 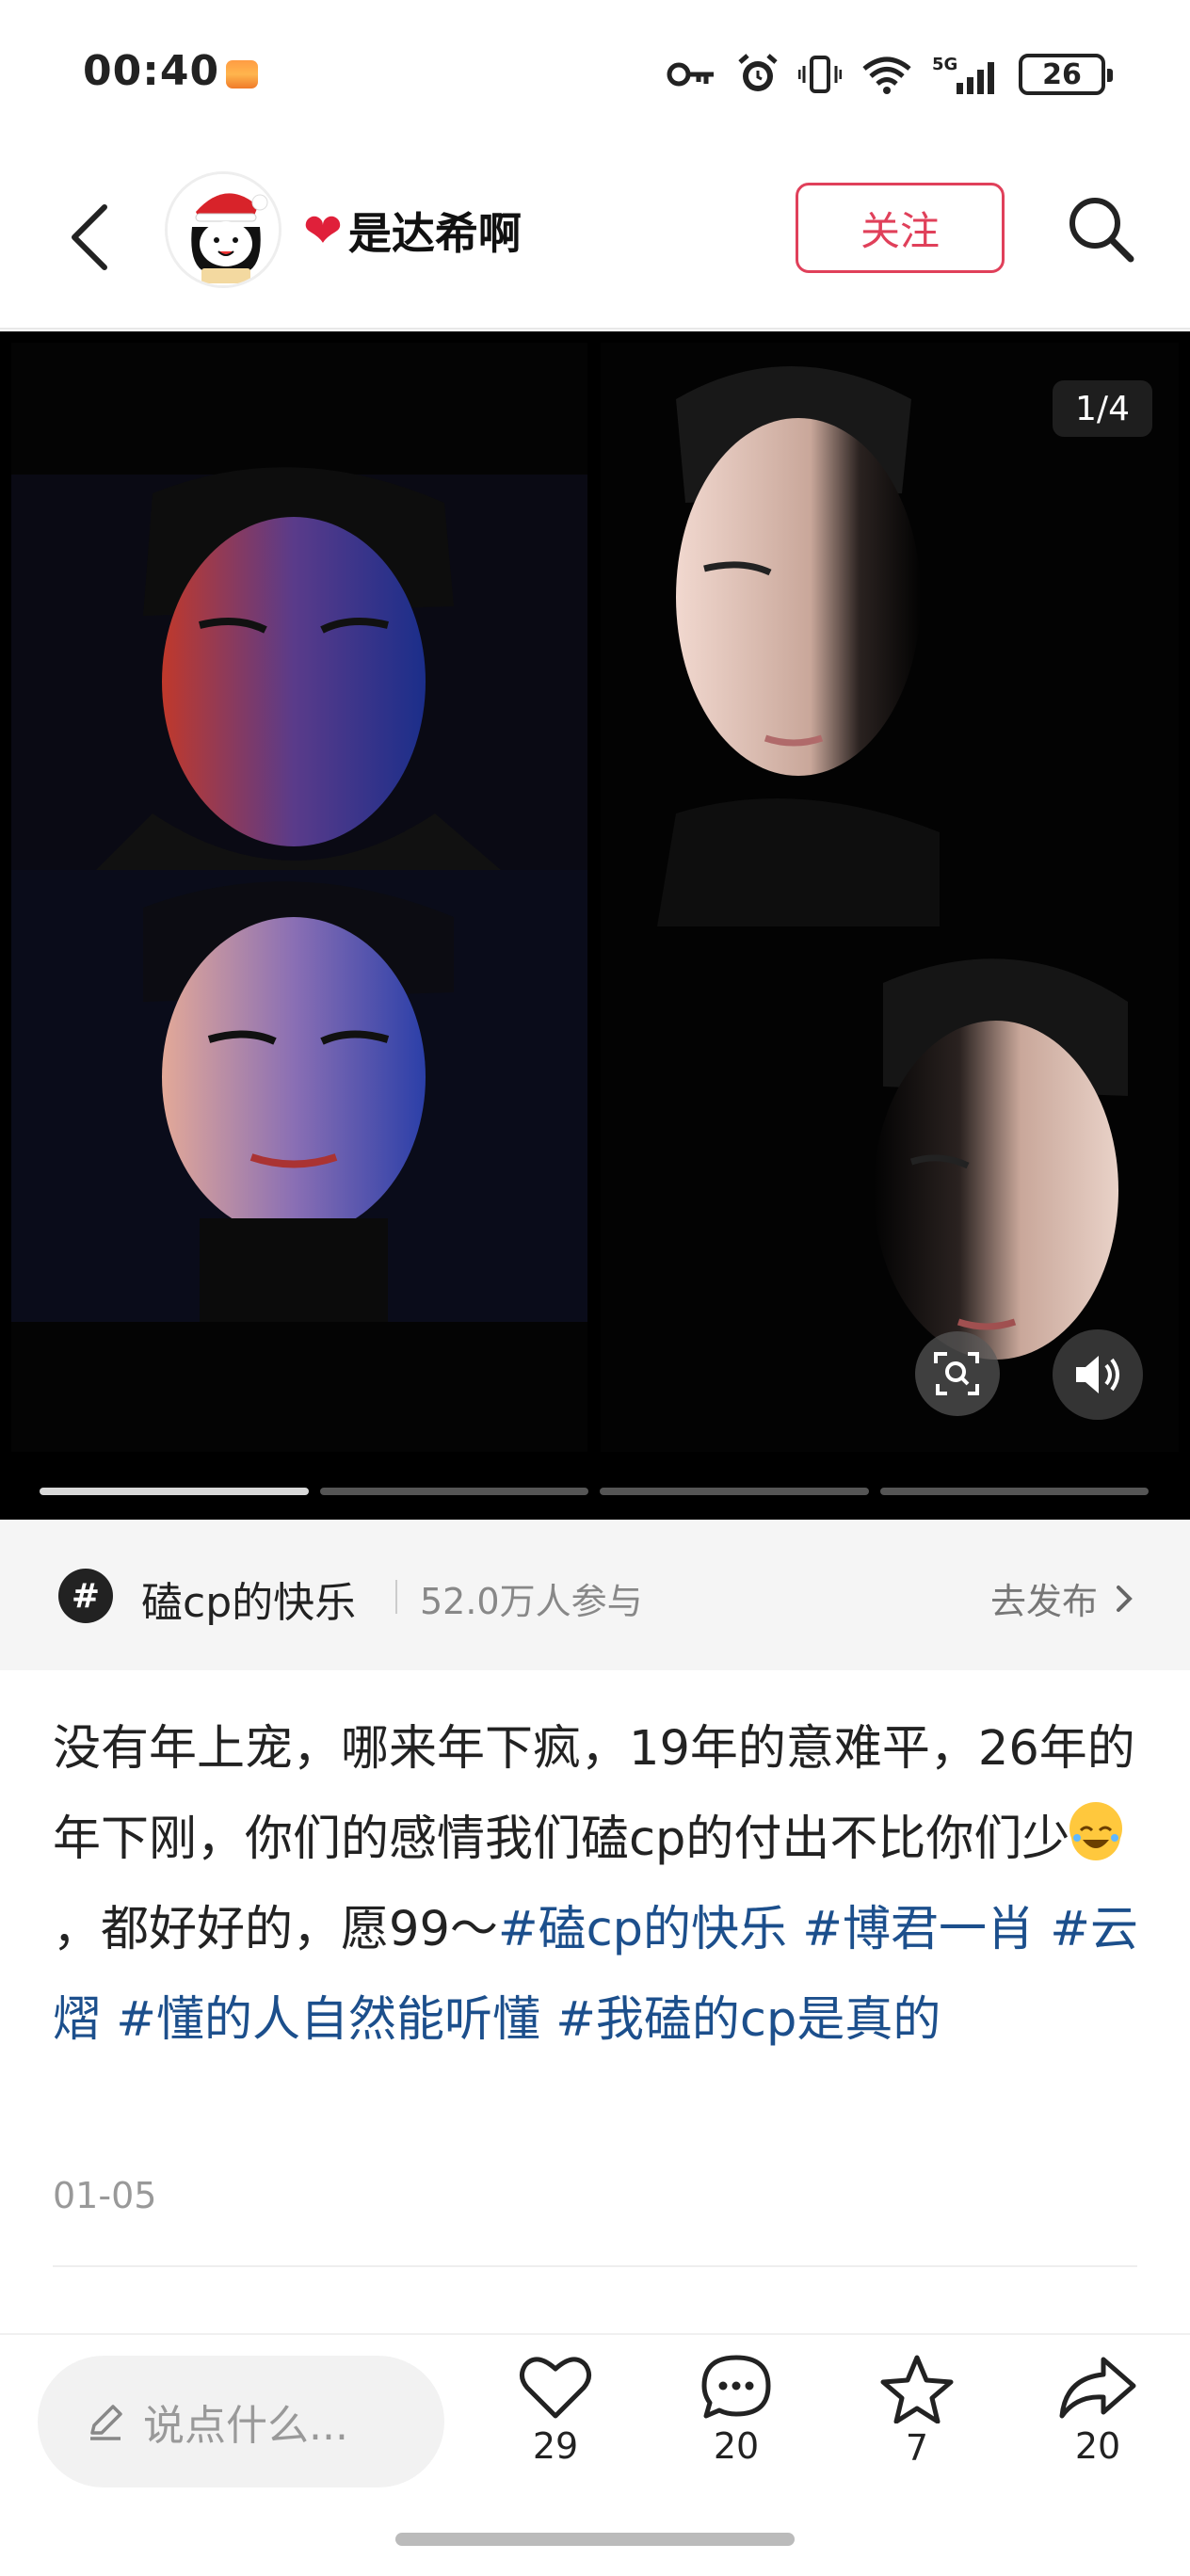 What do you see at coordinates (944, 64) in the screenshot?
I see `svg-text: 5G` at bounding box center [944, 64].